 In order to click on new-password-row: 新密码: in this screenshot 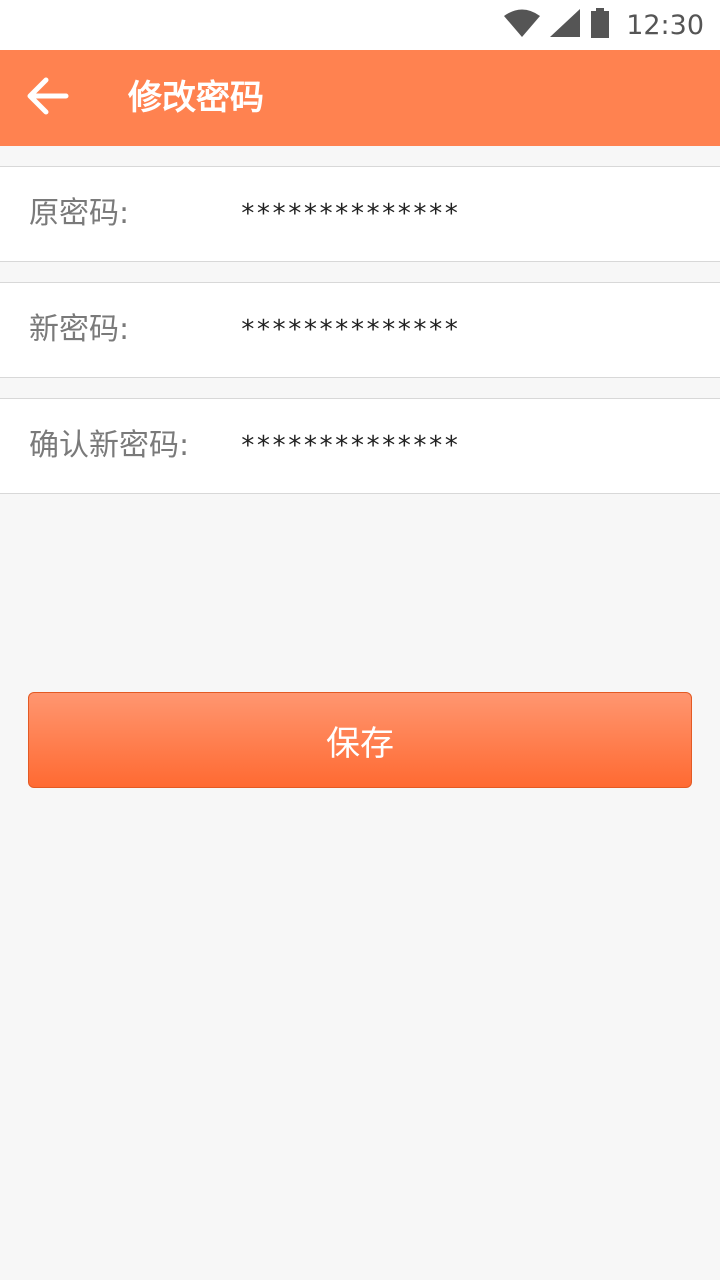, I will do `click(360, 330)`.